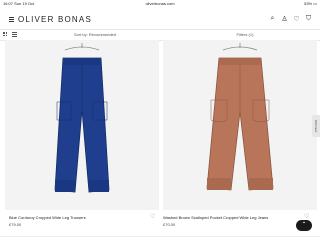  What do you see at coordinates (55, 19) in the screenshot?
I see `site-logo: OLIVER BONAS` at bounding box center [55, 19].